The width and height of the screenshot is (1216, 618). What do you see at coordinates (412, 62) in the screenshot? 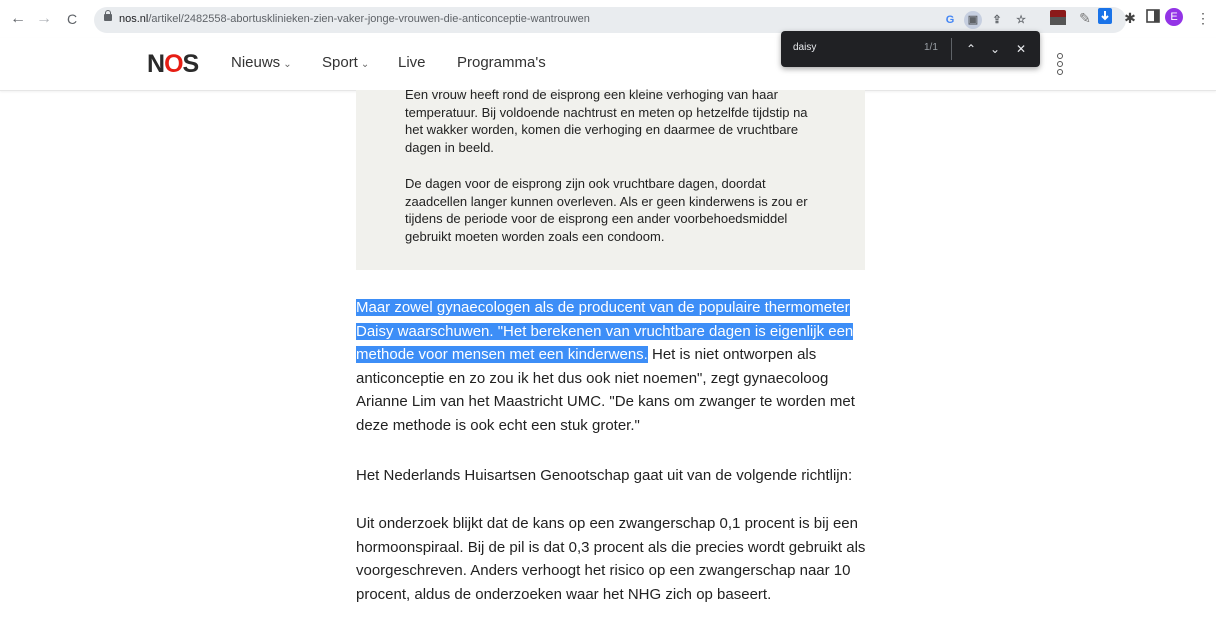
I see `nav-live: Live` at bounding box center [412, 62].